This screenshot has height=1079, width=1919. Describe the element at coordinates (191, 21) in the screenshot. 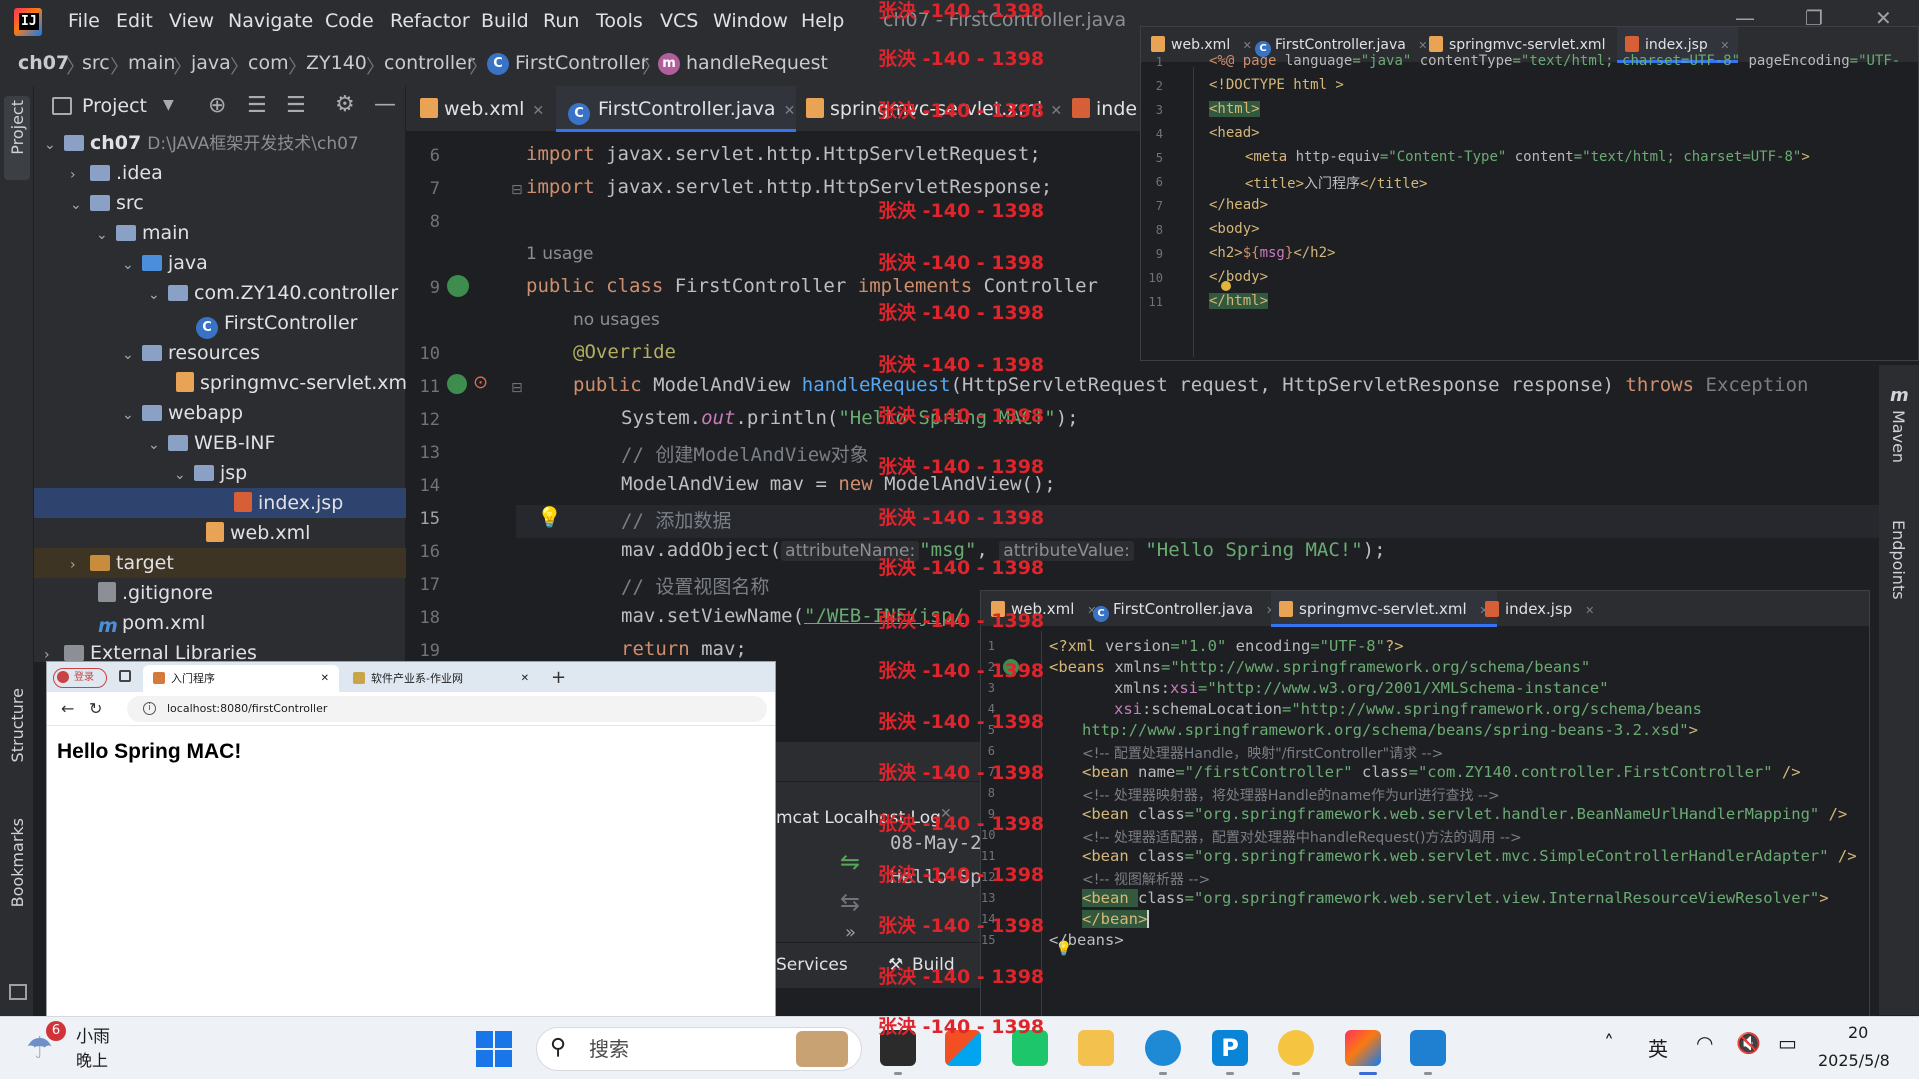

I see `menu-view: View` at that location.